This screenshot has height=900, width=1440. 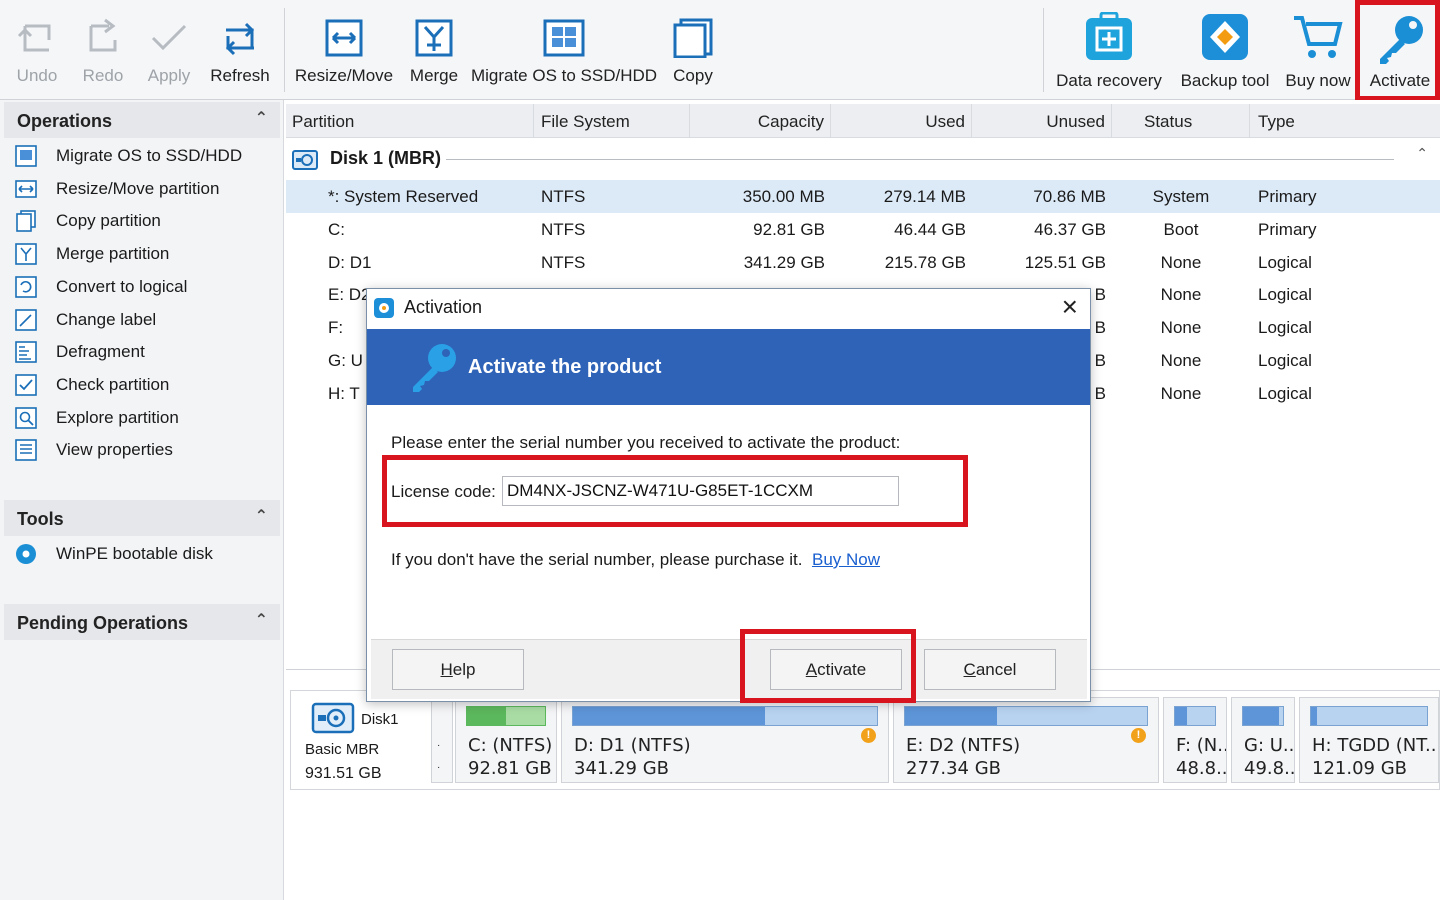 I want to click on redo-button: Redo, so click(x=103, y=50).